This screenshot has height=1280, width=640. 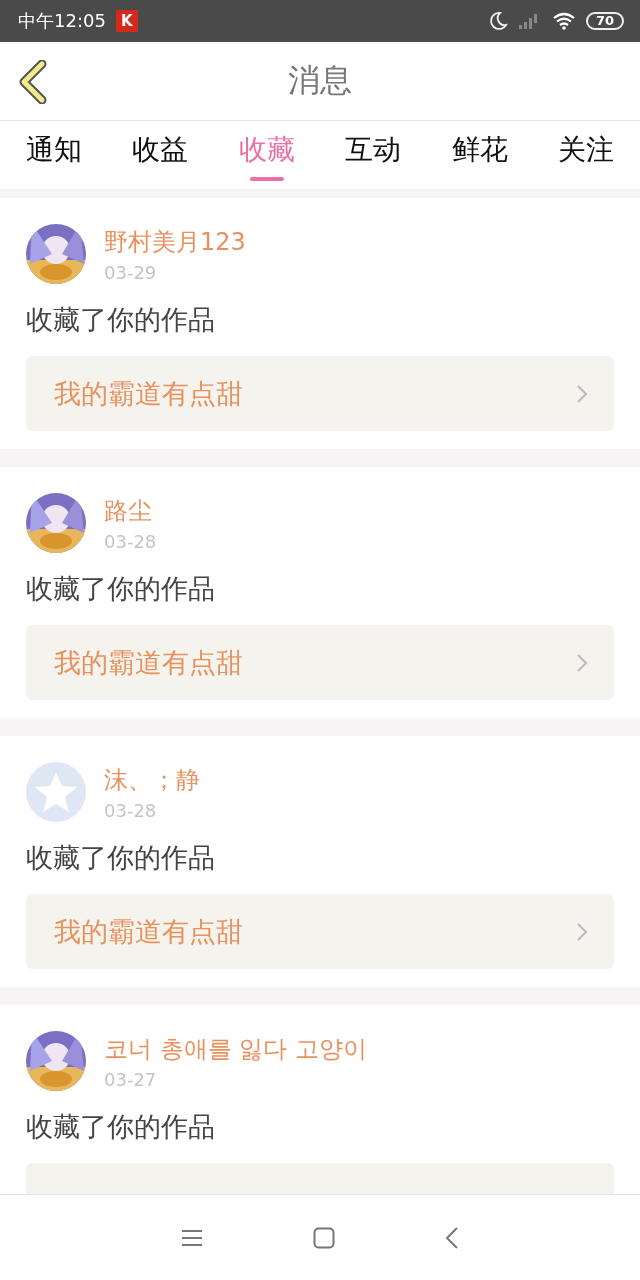 What do you see at coordinates (479, 155) in the screenshot?
I see `tab: 鲜花` at bounding box center [479, 155].